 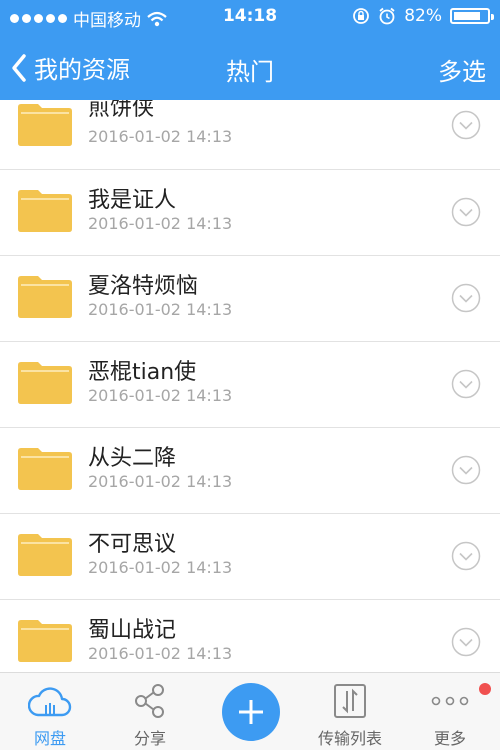 I want to click on tab-netdisk: 网盘, so click(x=50, y=712).